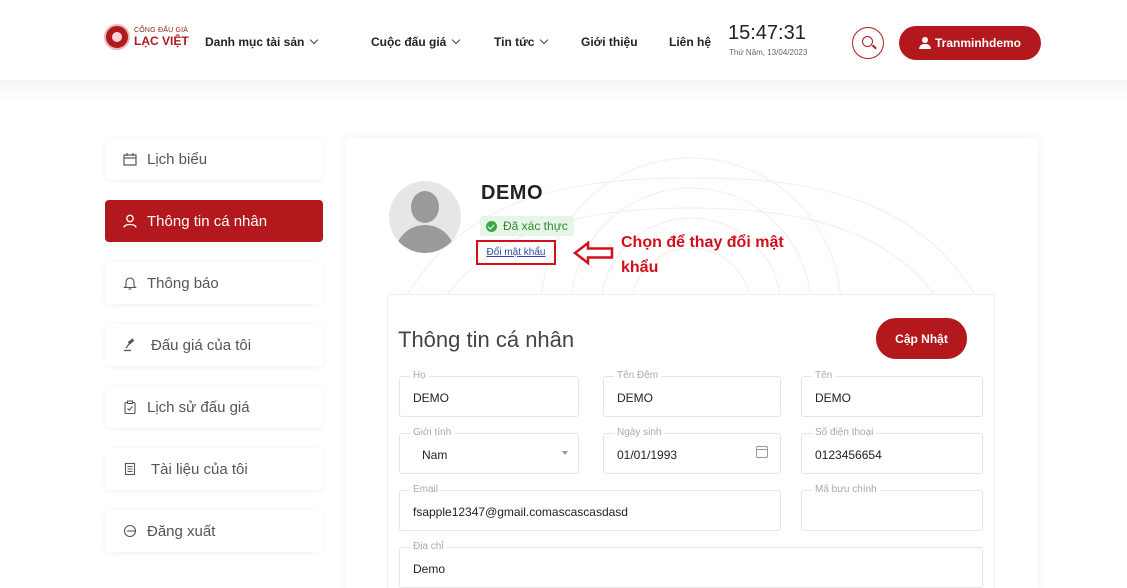  Describe the element at coordinates (262, 42) in the screenshot. I see `nav-danh-muc-tai-san: Danh mục tài sản` at that location.